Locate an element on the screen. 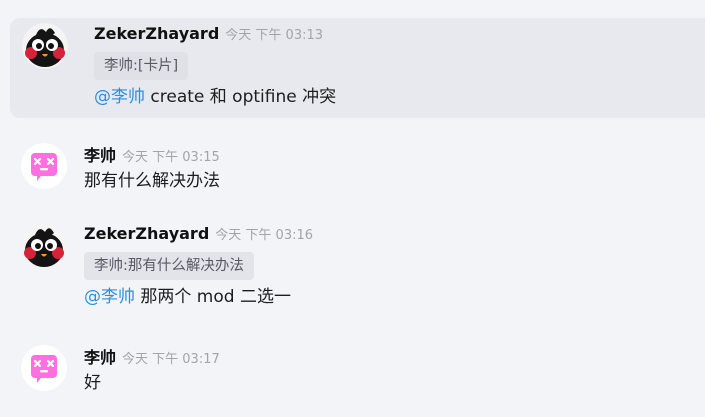 The image size is (705, 417). message-content: 李帅 今天 下午 03:15 那有什么解决办法 is located at coordinates (389, 169).